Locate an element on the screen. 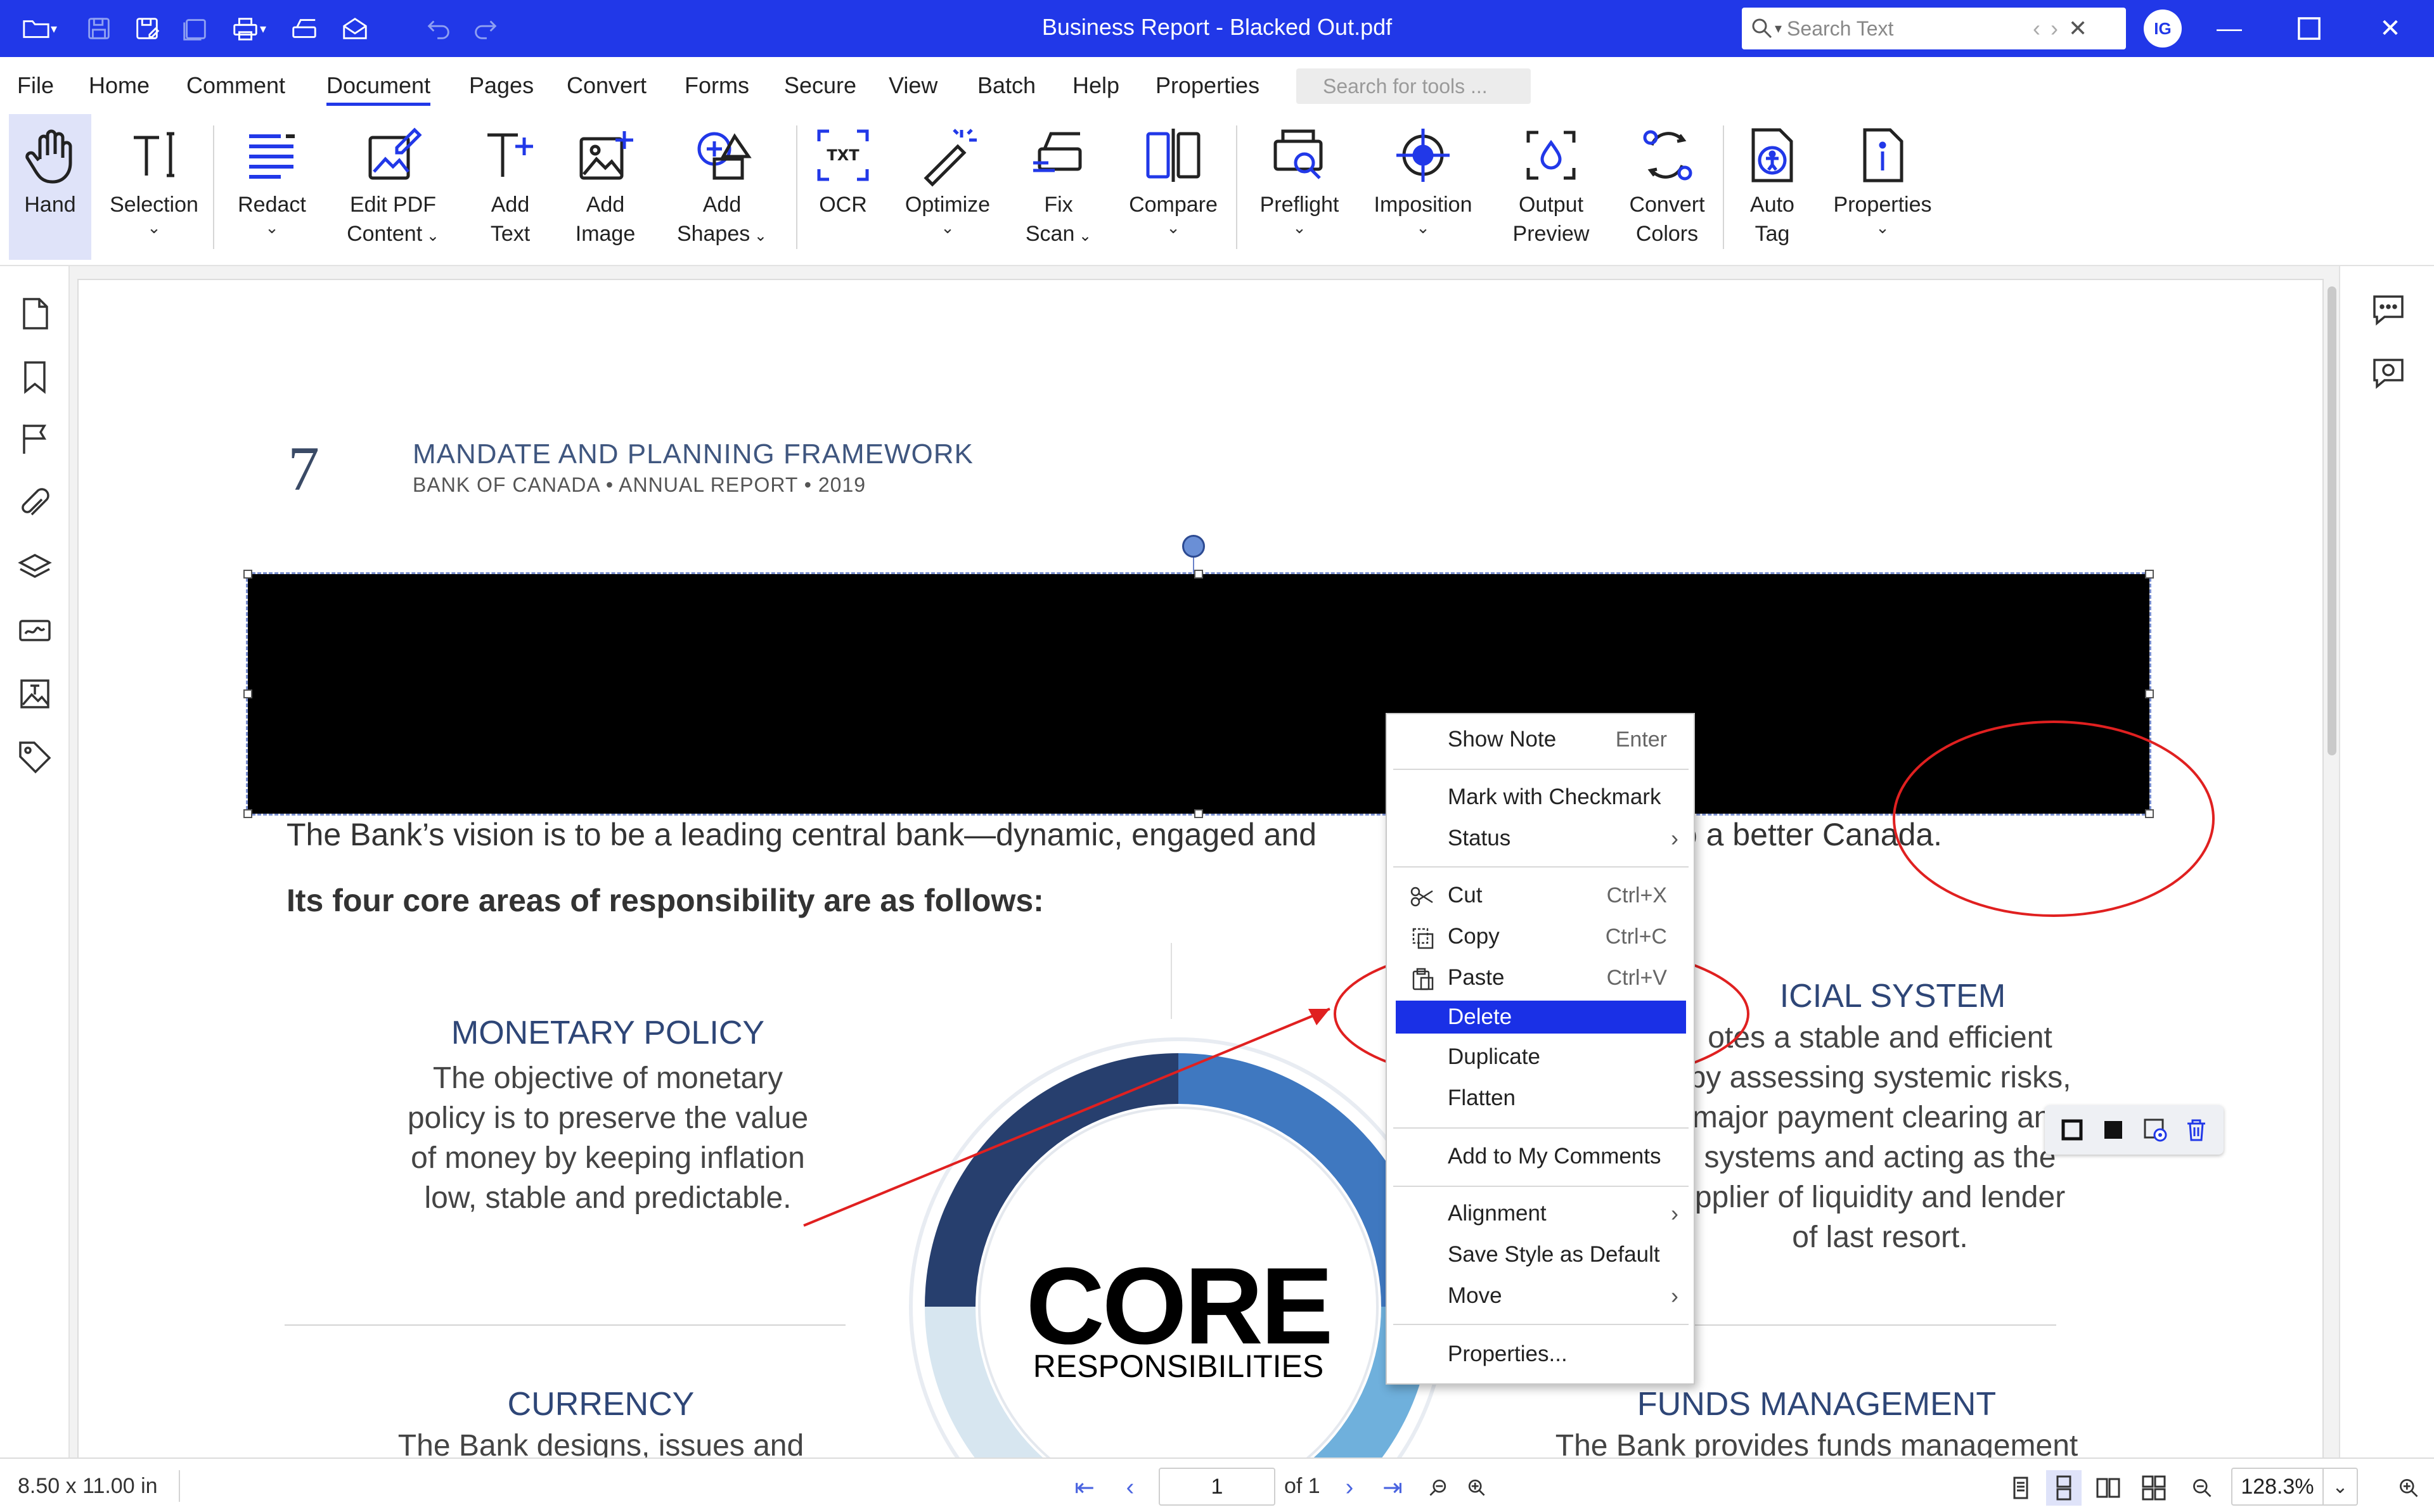 This screenshot has height=1512, width=2434. menu-item-mark-checkmark: Mark with Checkmark is located at coordinates (1541, 797).